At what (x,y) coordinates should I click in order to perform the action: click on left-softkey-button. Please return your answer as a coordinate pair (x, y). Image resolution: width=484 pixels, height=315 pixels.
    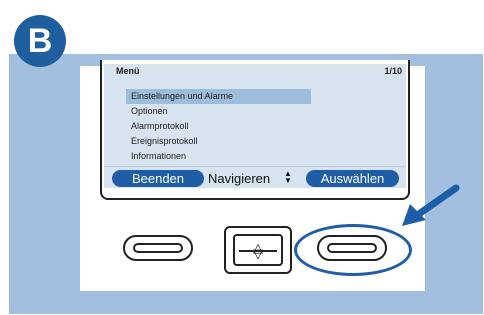
    Looking at the image, I should click on (158, 248).